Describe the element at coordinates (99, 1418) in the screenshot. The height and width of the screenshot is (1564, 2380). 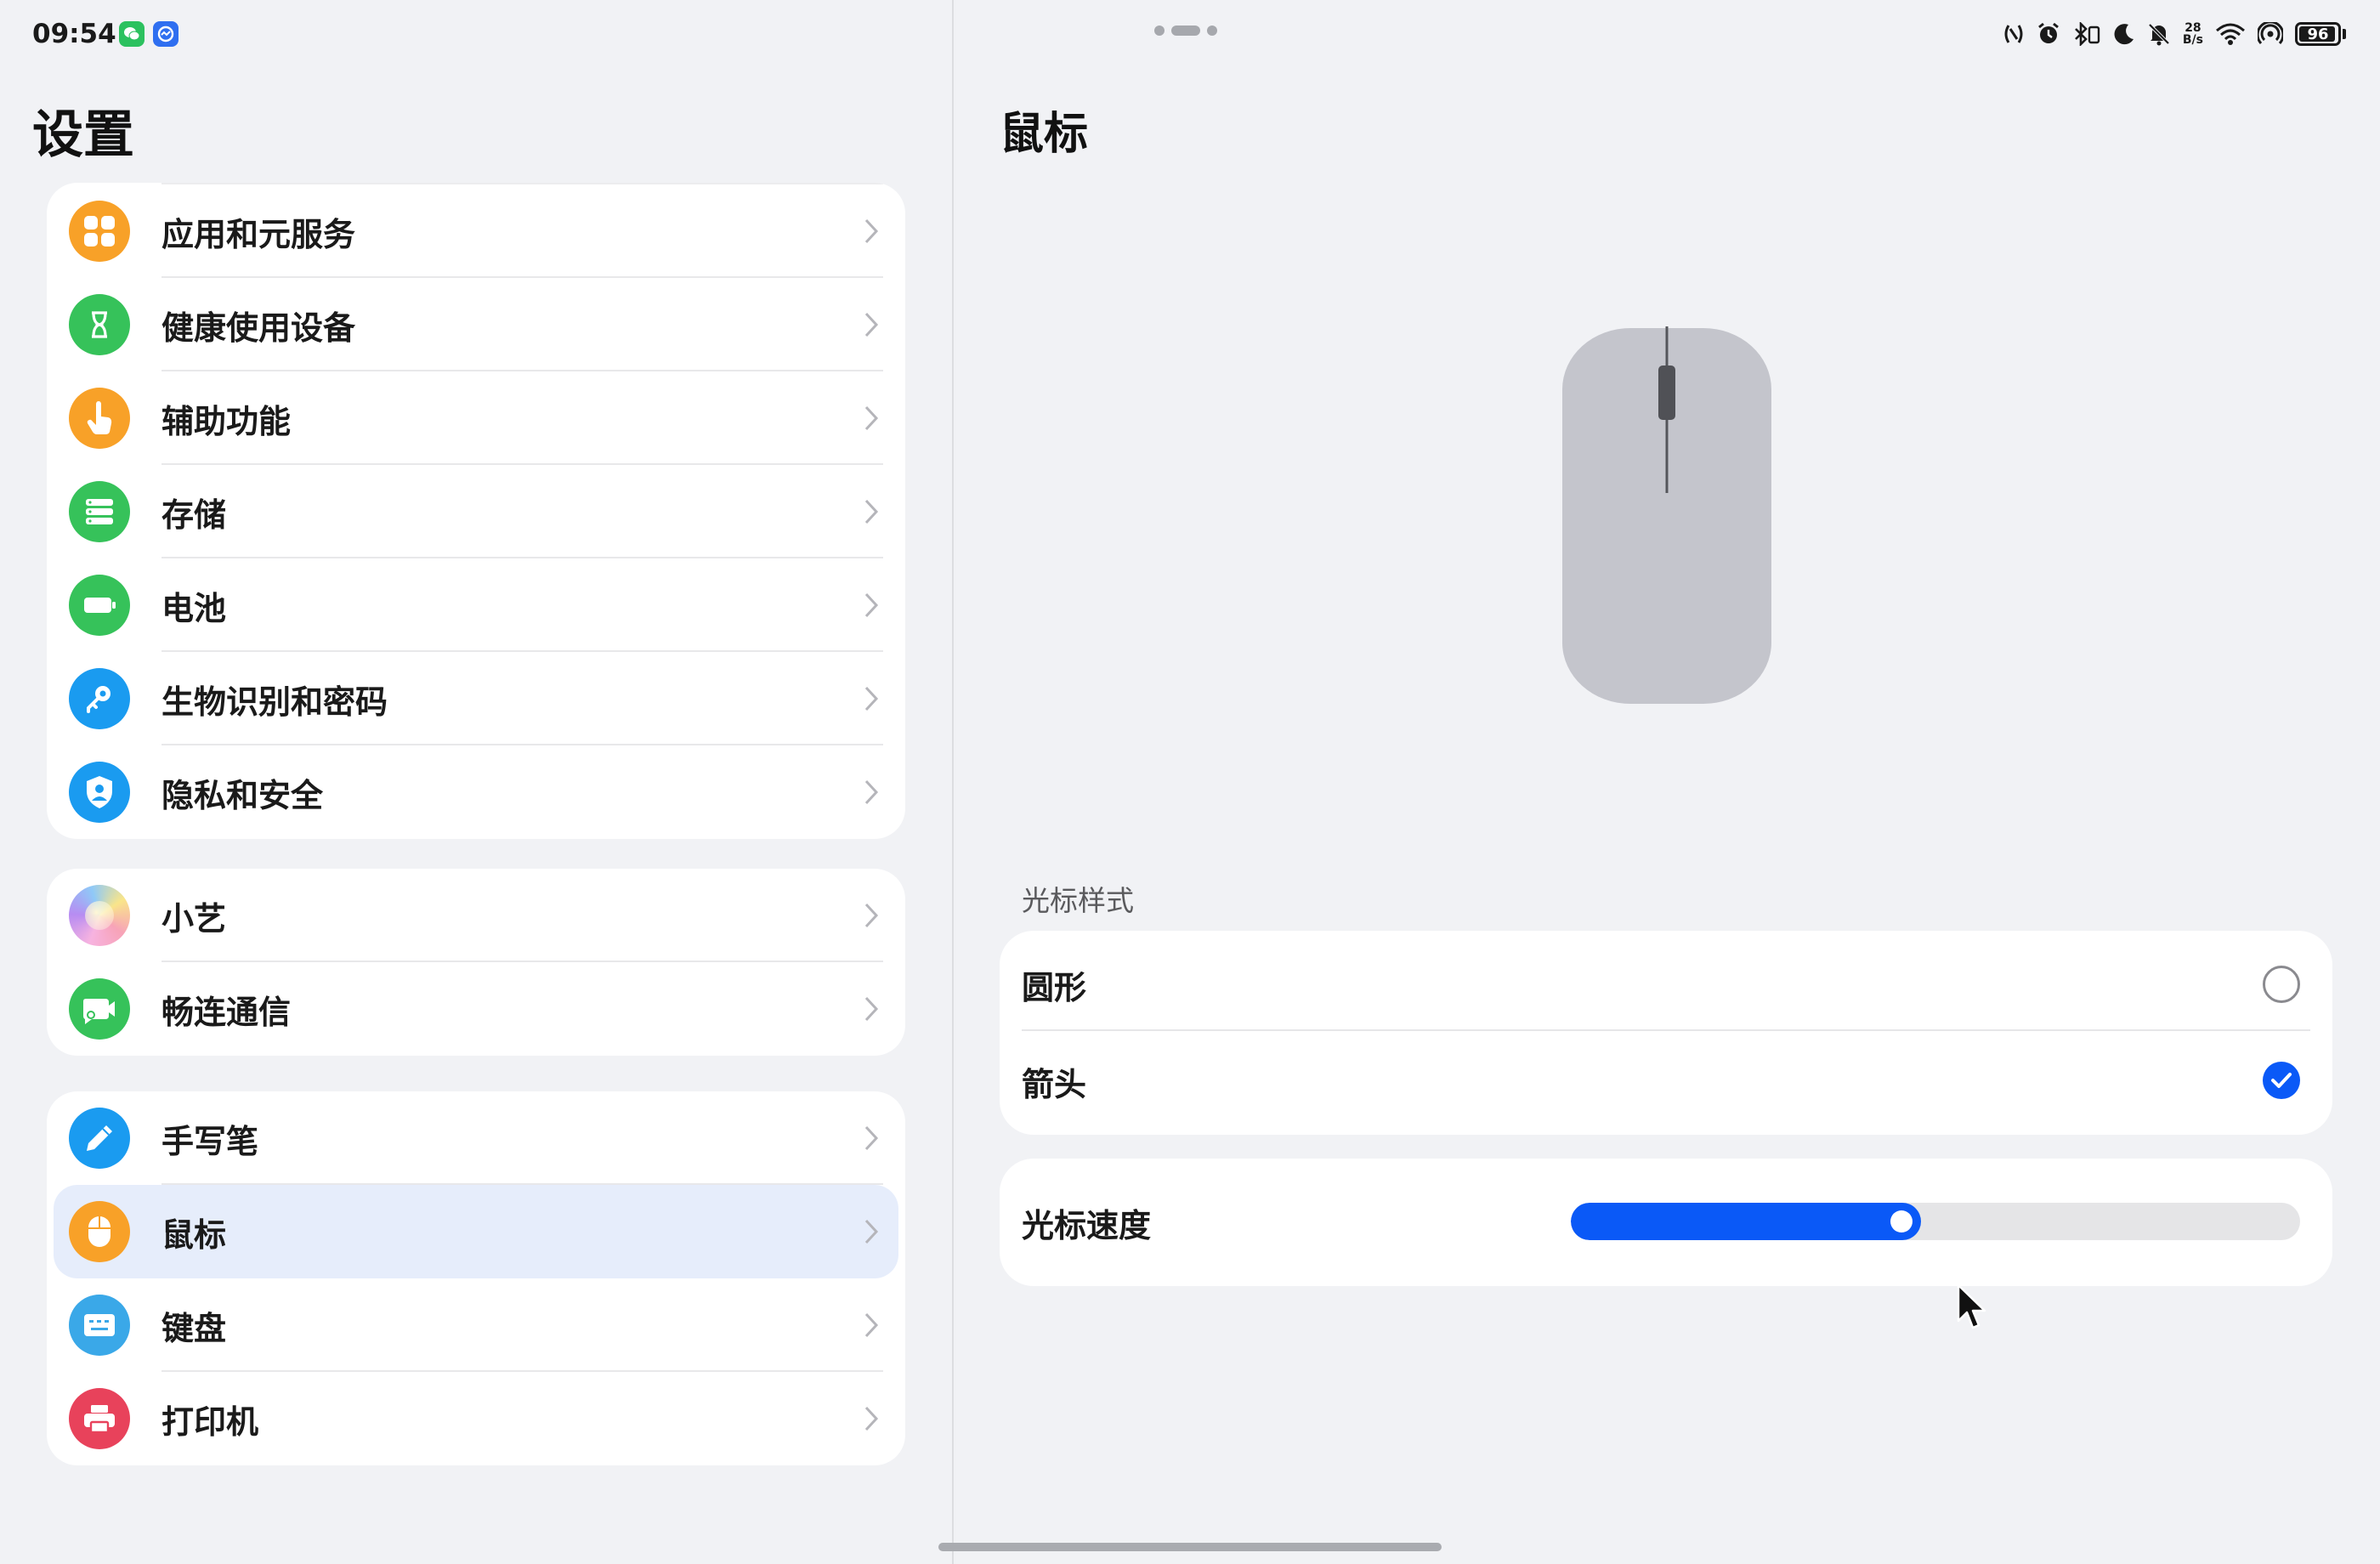
I see `printer-icon` at that location.